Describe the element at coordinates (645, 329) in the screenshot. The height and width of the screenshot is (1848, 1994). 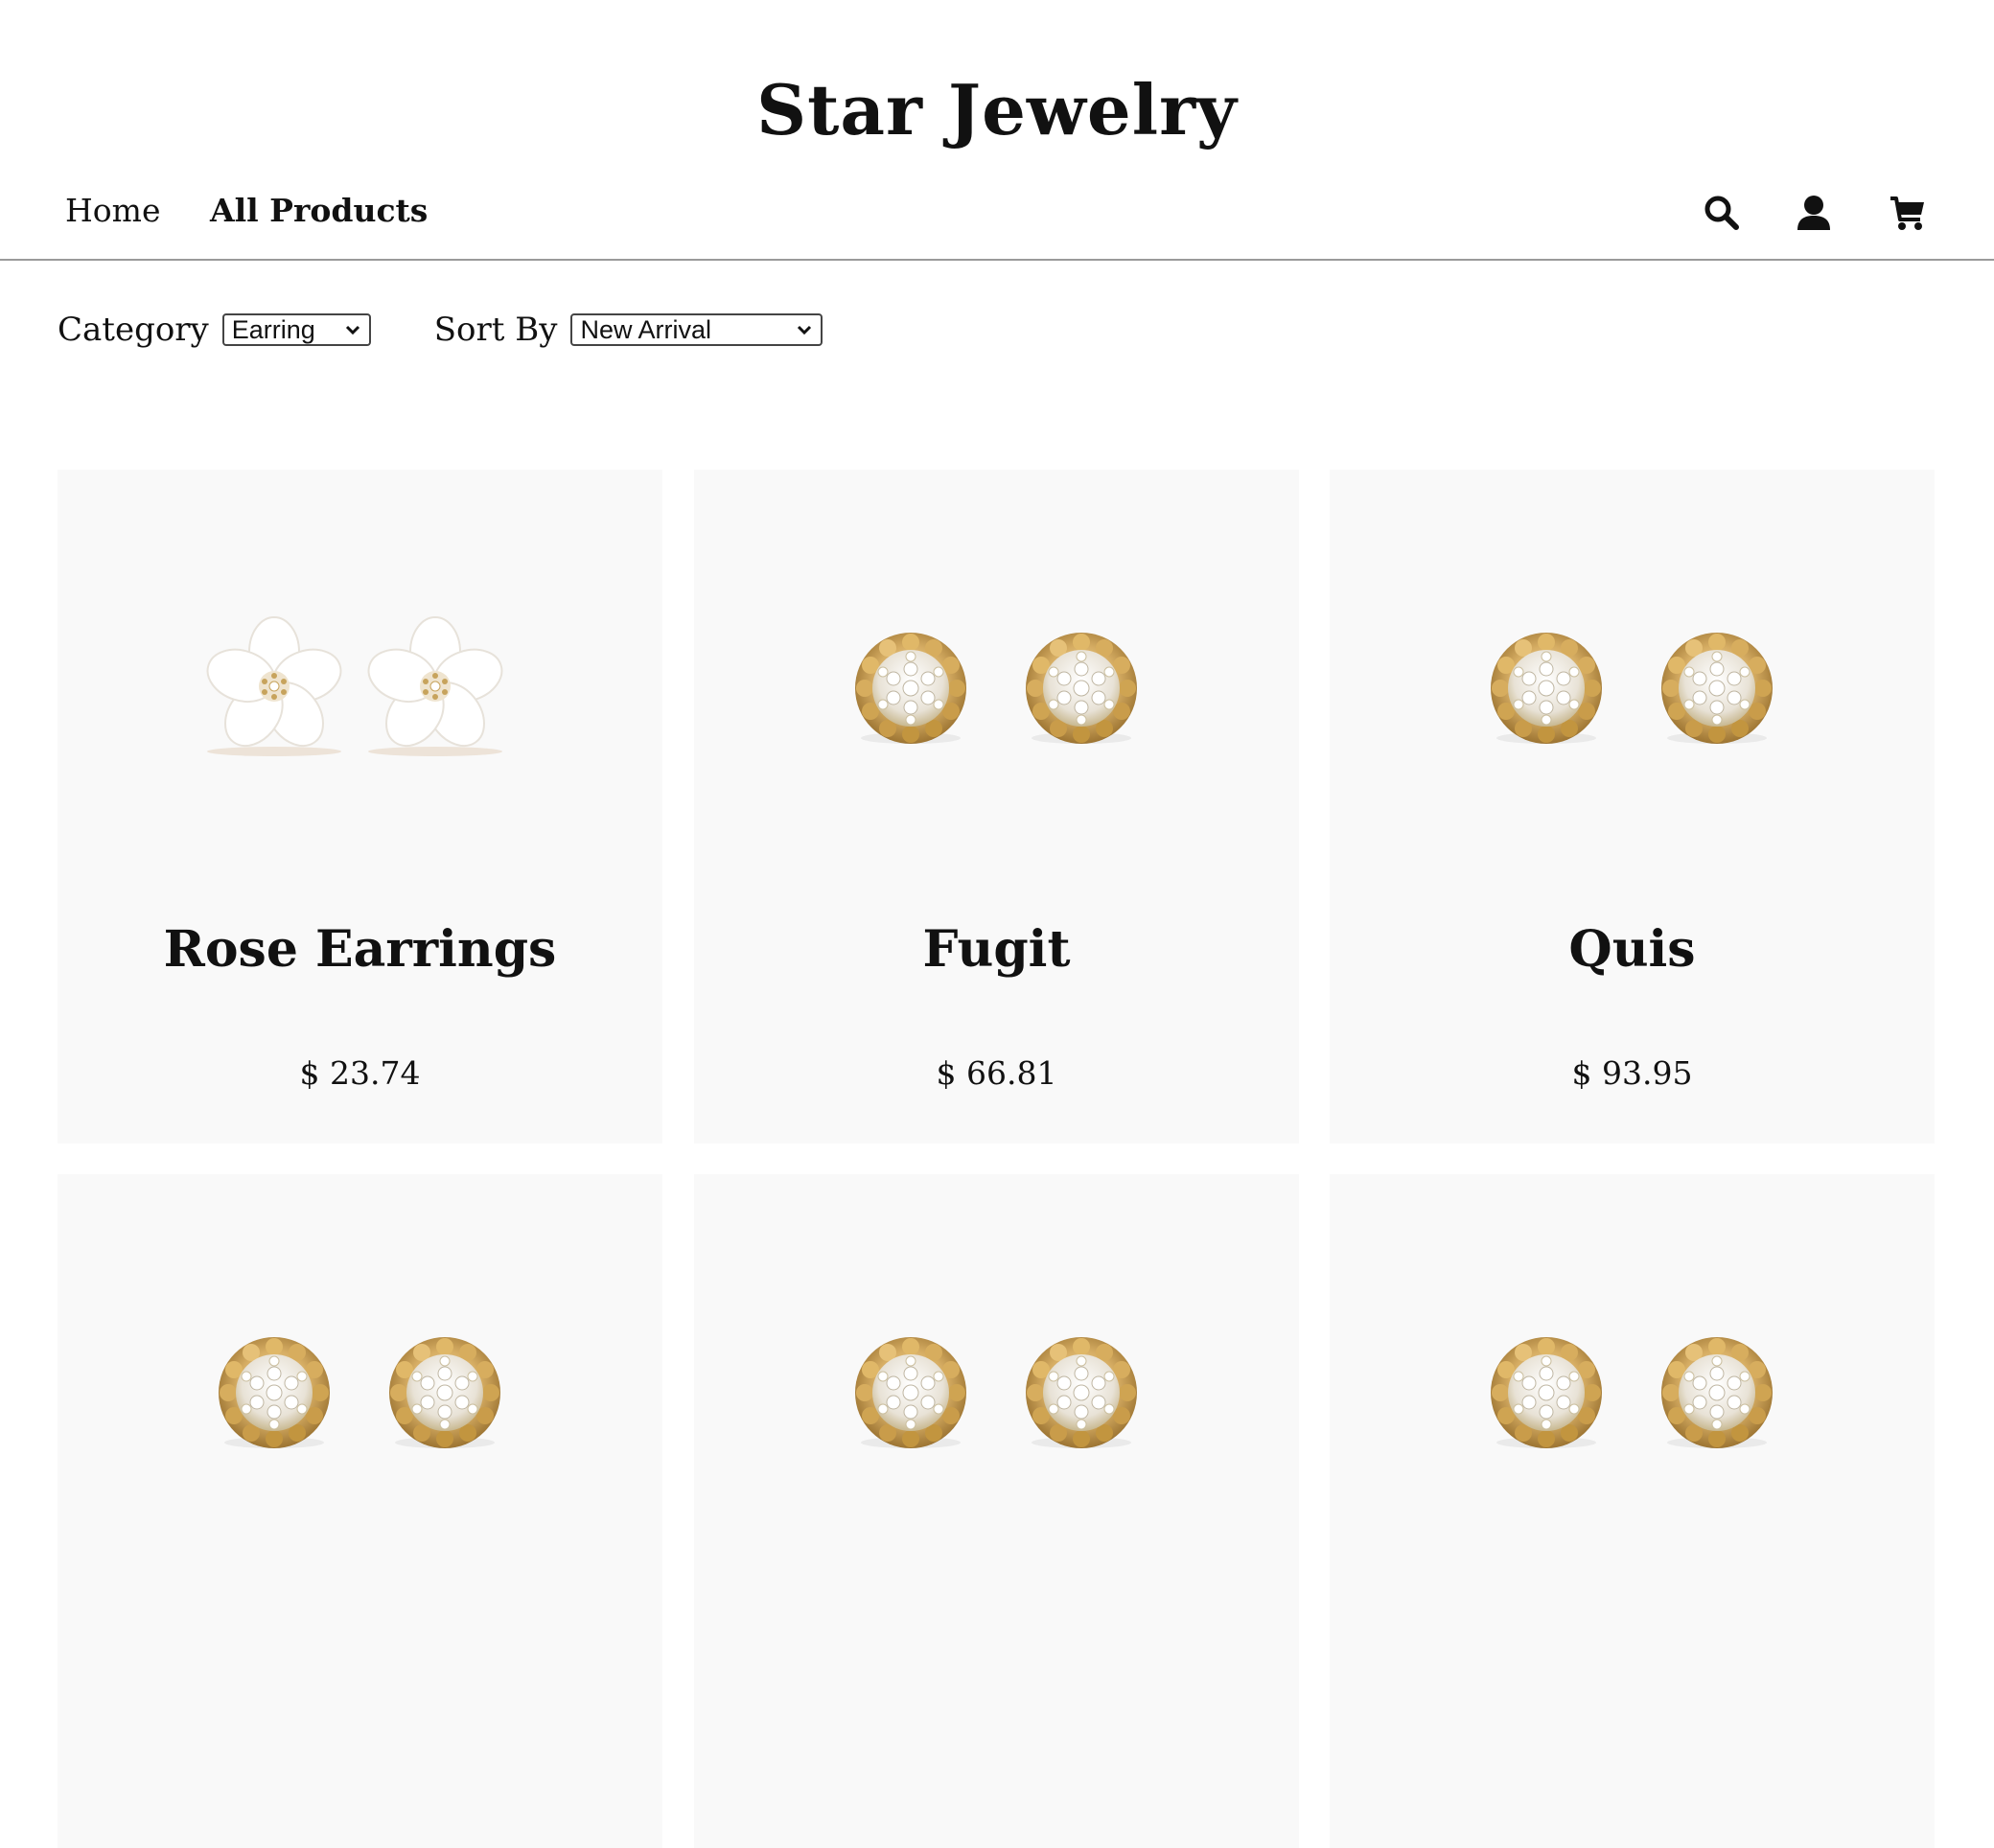
I see `sort-selected-value: New Arrival` at that location.